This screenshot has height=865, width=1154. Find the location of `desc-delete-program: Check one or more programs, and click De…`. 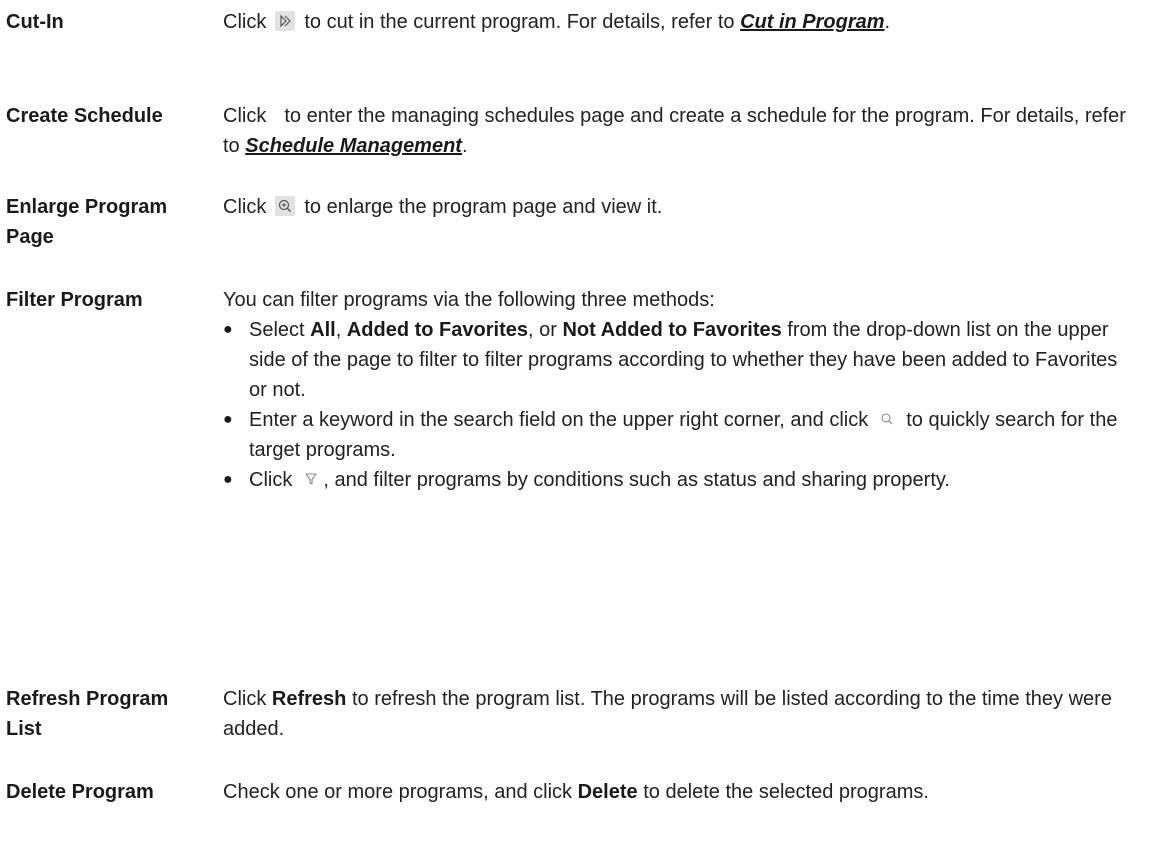

desc-delete-program: Check one or more programs, and click De… is located at coordinates (675, 792).